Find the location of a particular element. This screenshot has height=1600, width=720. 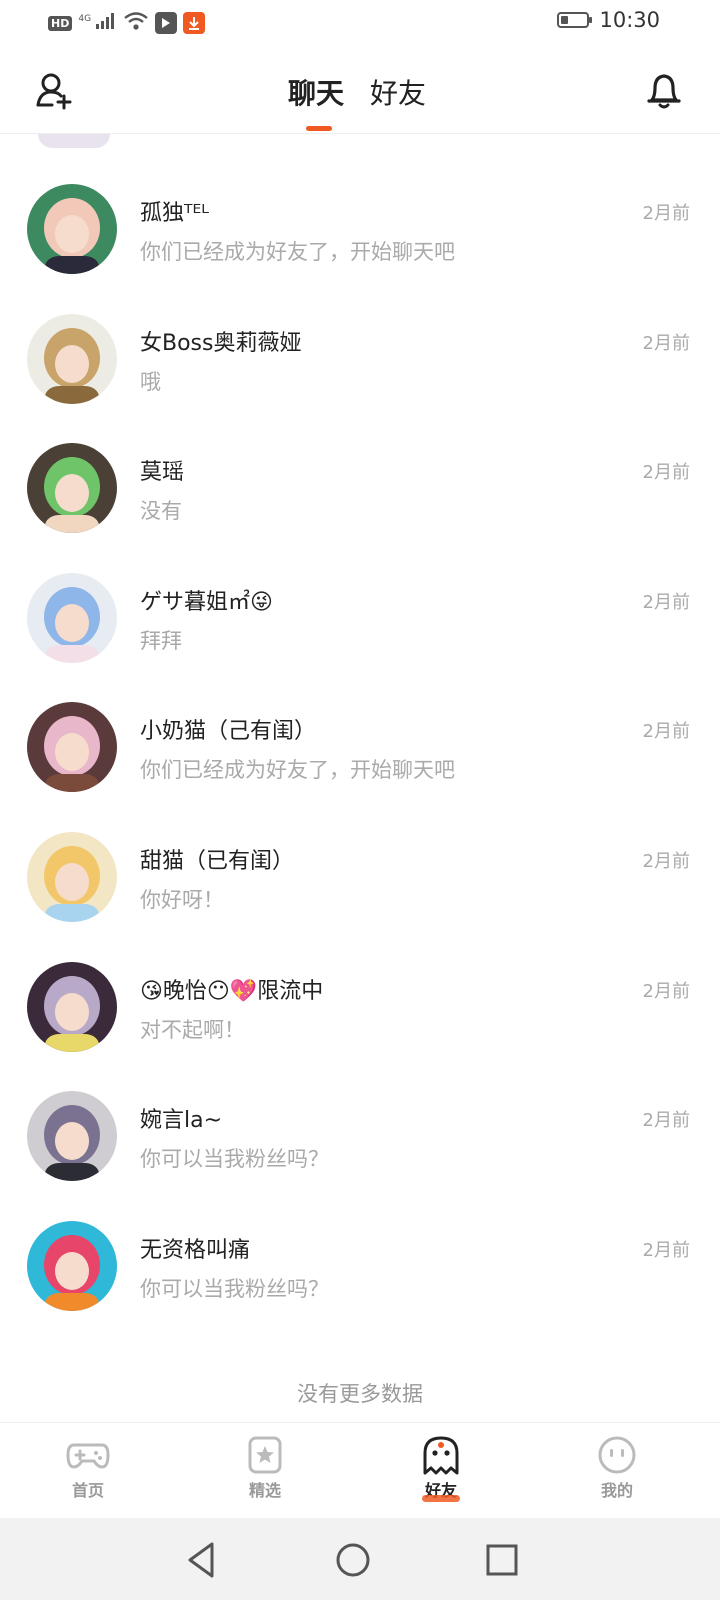

bottom-tab-bar: 首页 精选 好友 我的 is located at coordinates (360, 1470).